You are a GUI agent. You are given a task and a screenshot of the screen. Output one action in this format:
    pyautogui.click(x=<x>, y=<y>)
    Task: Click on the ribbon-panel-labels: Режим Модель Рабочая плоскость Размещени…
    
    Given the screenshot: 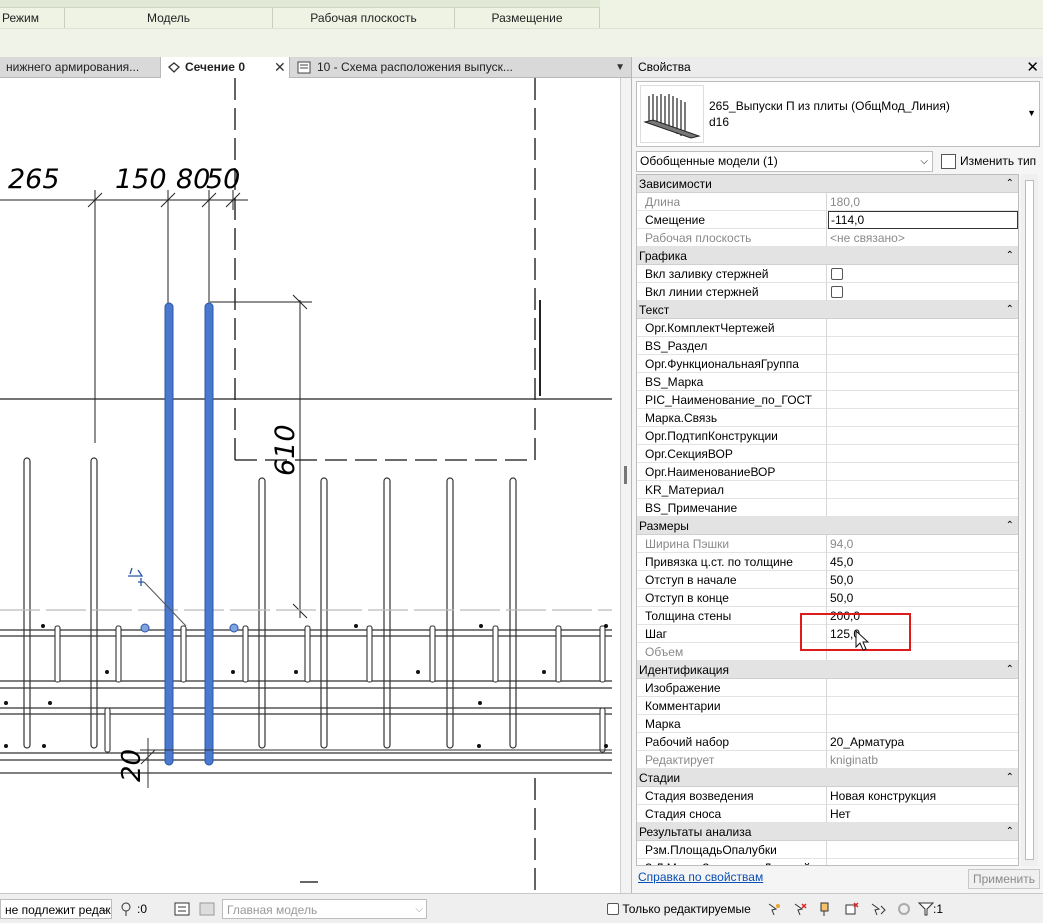 What is the action you would take?
    pyautogui.click(x=300, y=18)
    